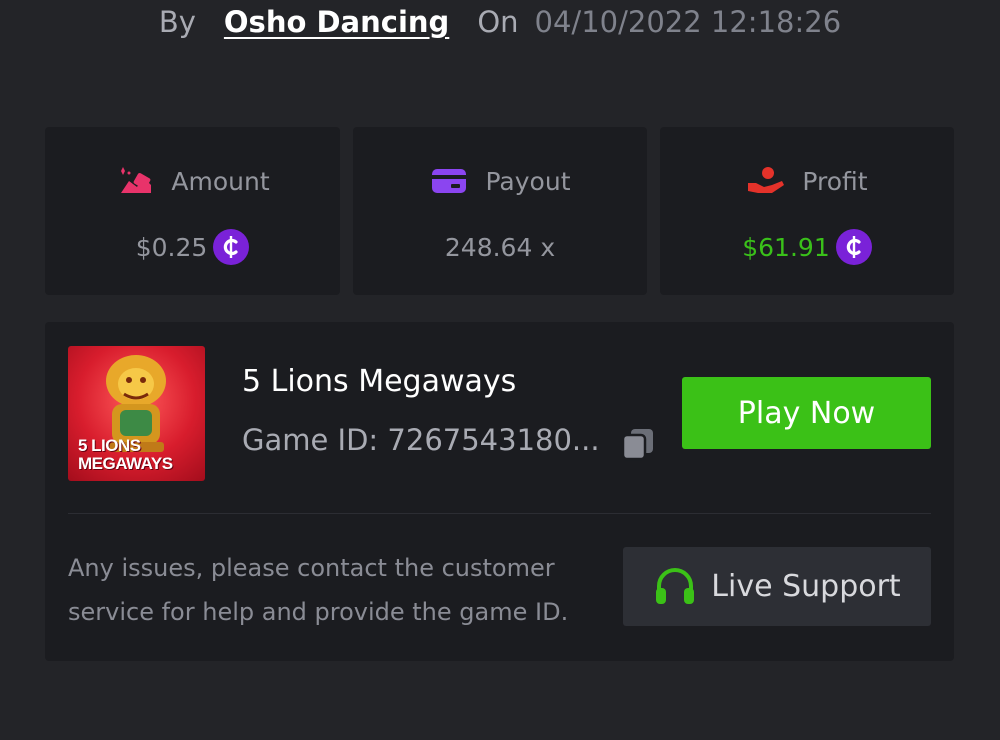 Image resolution: width=1000 pixels, height=740 pixels. Describe the element at coordinates (835, 181) in the screenshot. I see `profit-label: Profit` at that location.